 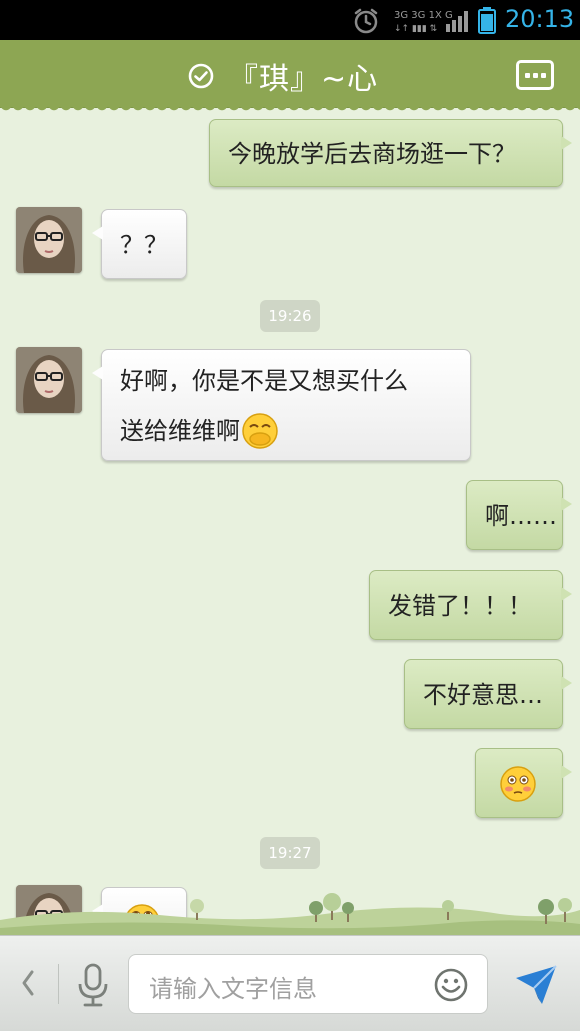 What do you see at coordinates (451, 985) in the screenshot?
I see `emoji-smile-icon` at bounding box center [451, 985].